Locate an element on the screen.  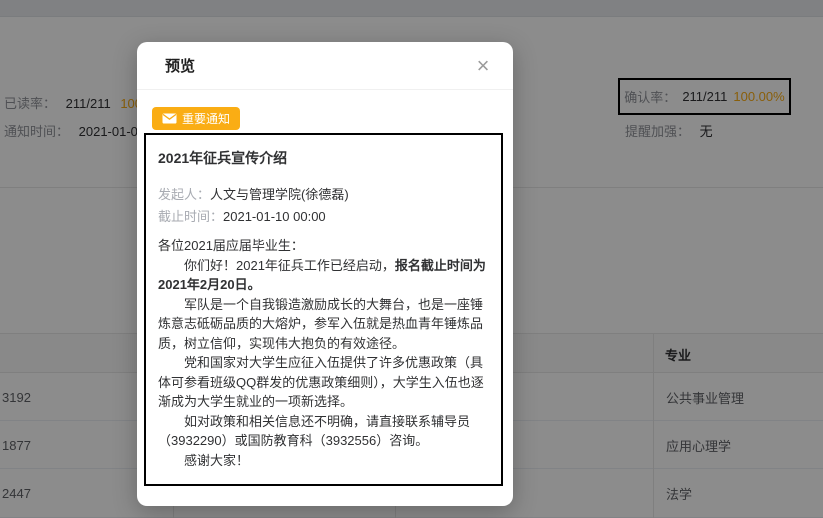
close-icon: × is located at coordinates (483, 65).